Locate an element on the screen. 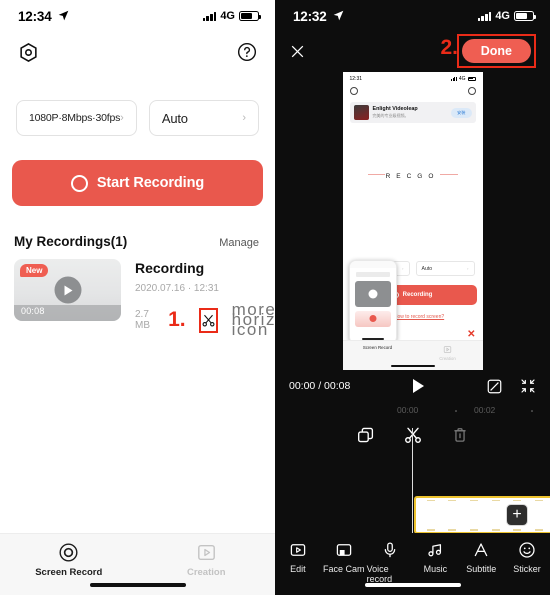 The image size is (550, 595). ad-text: Enlight Videoleap 完美的专业级视频。 is located at coordinates (410, 112).